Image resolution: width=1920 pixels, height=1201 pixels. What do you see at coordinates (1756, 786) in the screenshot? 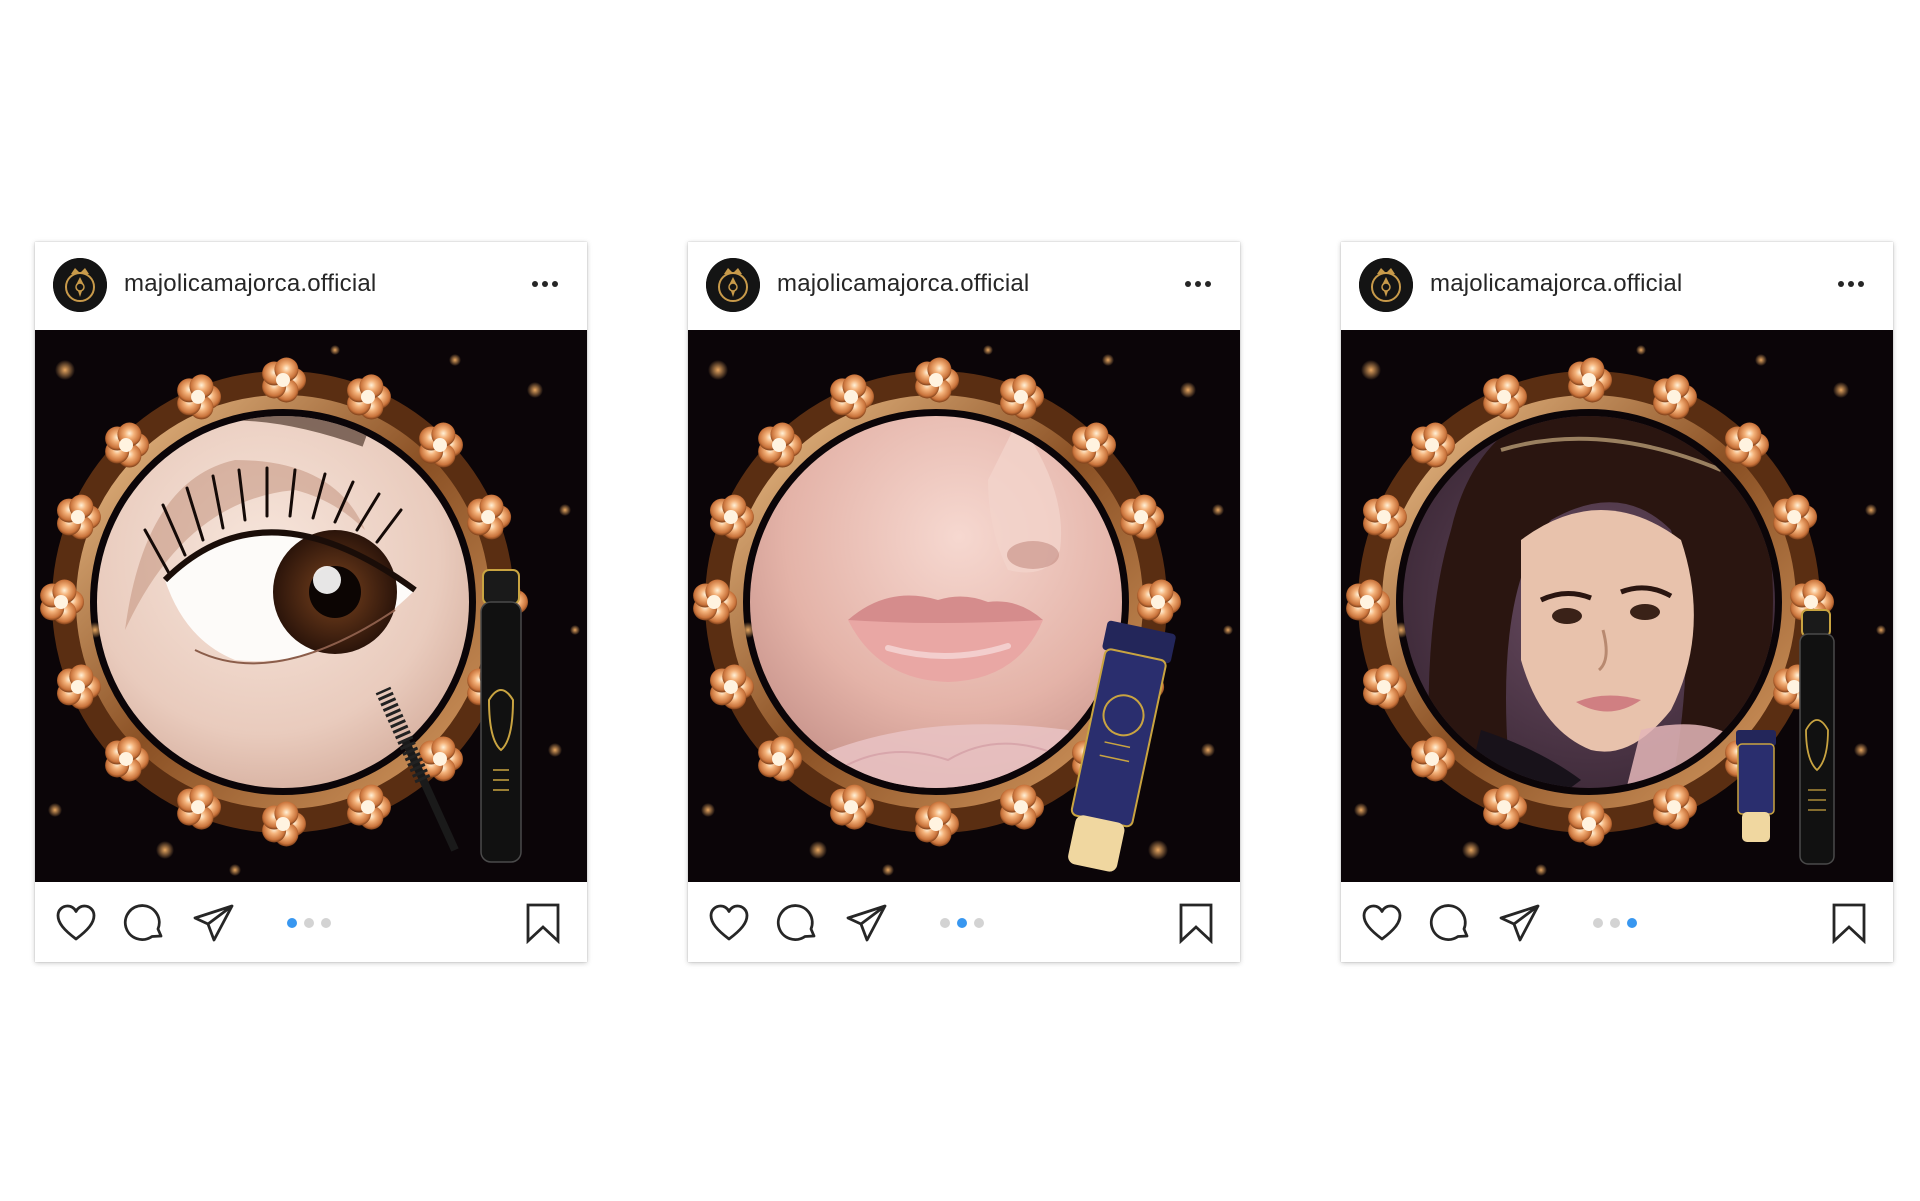
I see `lip-tube-product` at bounding box center [1756, 786].